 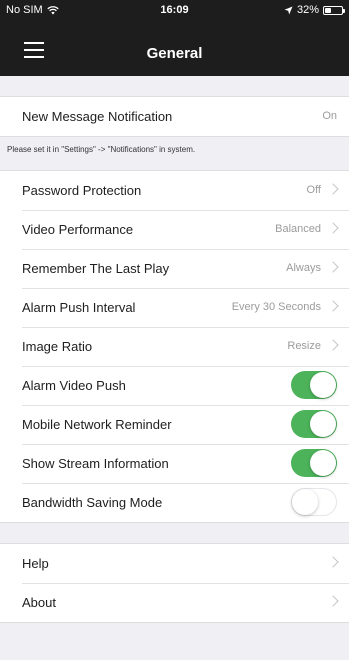 I want to click on settings-row-value: Resize, so click(x=304, y=346).